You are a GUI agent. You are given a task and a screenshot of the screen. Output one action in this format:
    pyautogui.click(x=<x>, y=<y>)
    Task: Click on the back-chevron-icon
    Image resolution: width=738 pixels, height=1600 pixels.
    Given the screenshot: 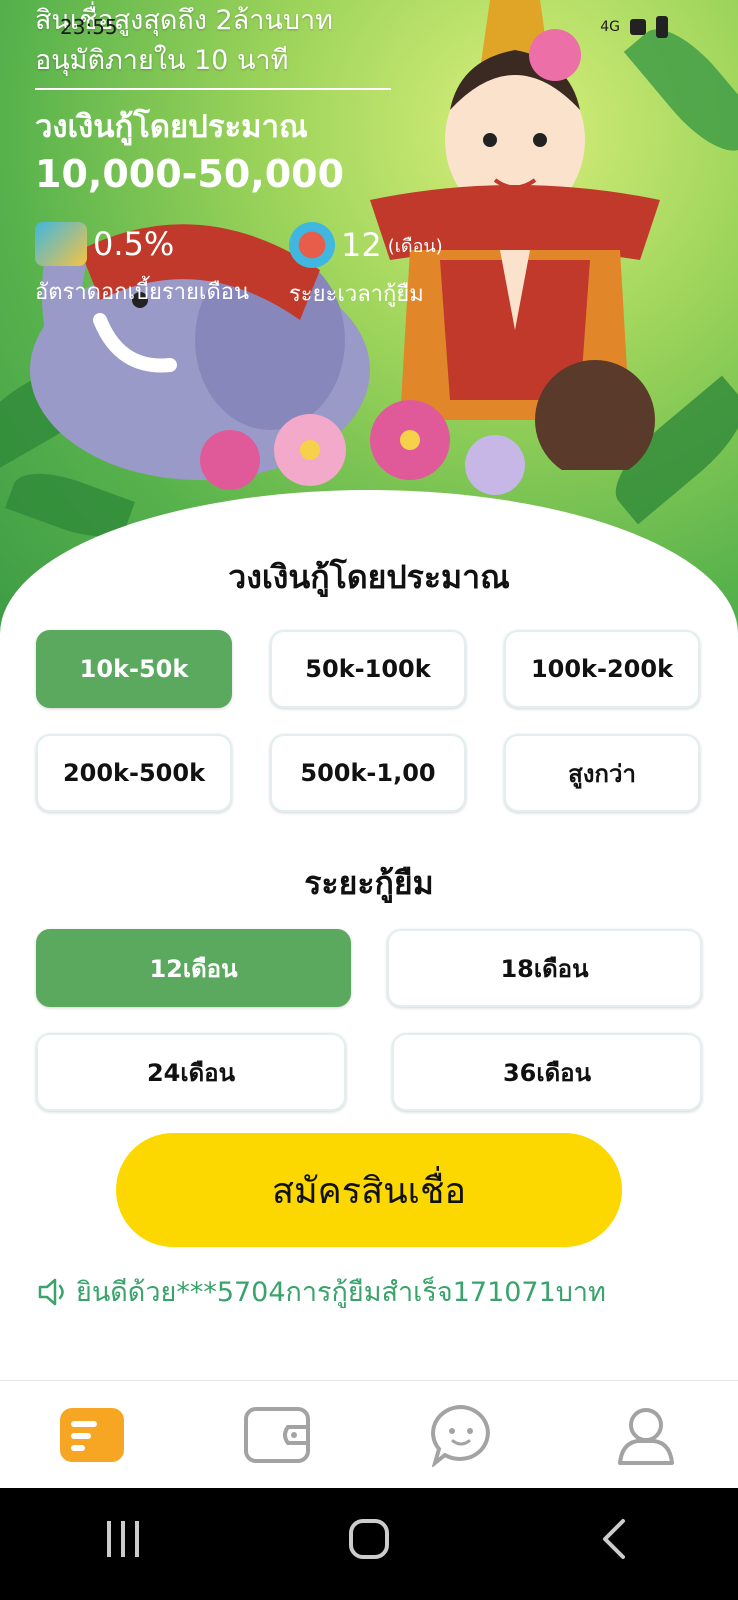 What is the action you would take?
    pyautogui.click(x=614, y=1538)
    